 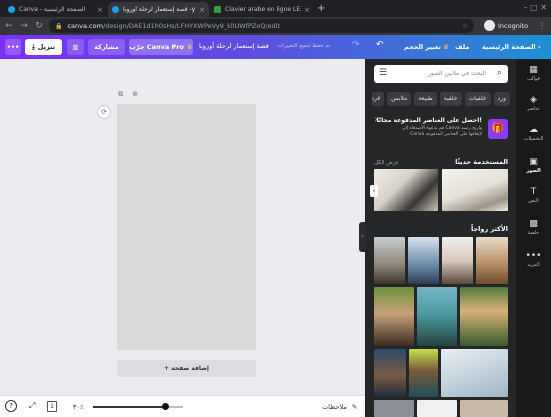 I want to click on download-button: ⤓ تنزيل, so click(x=43, y=47).